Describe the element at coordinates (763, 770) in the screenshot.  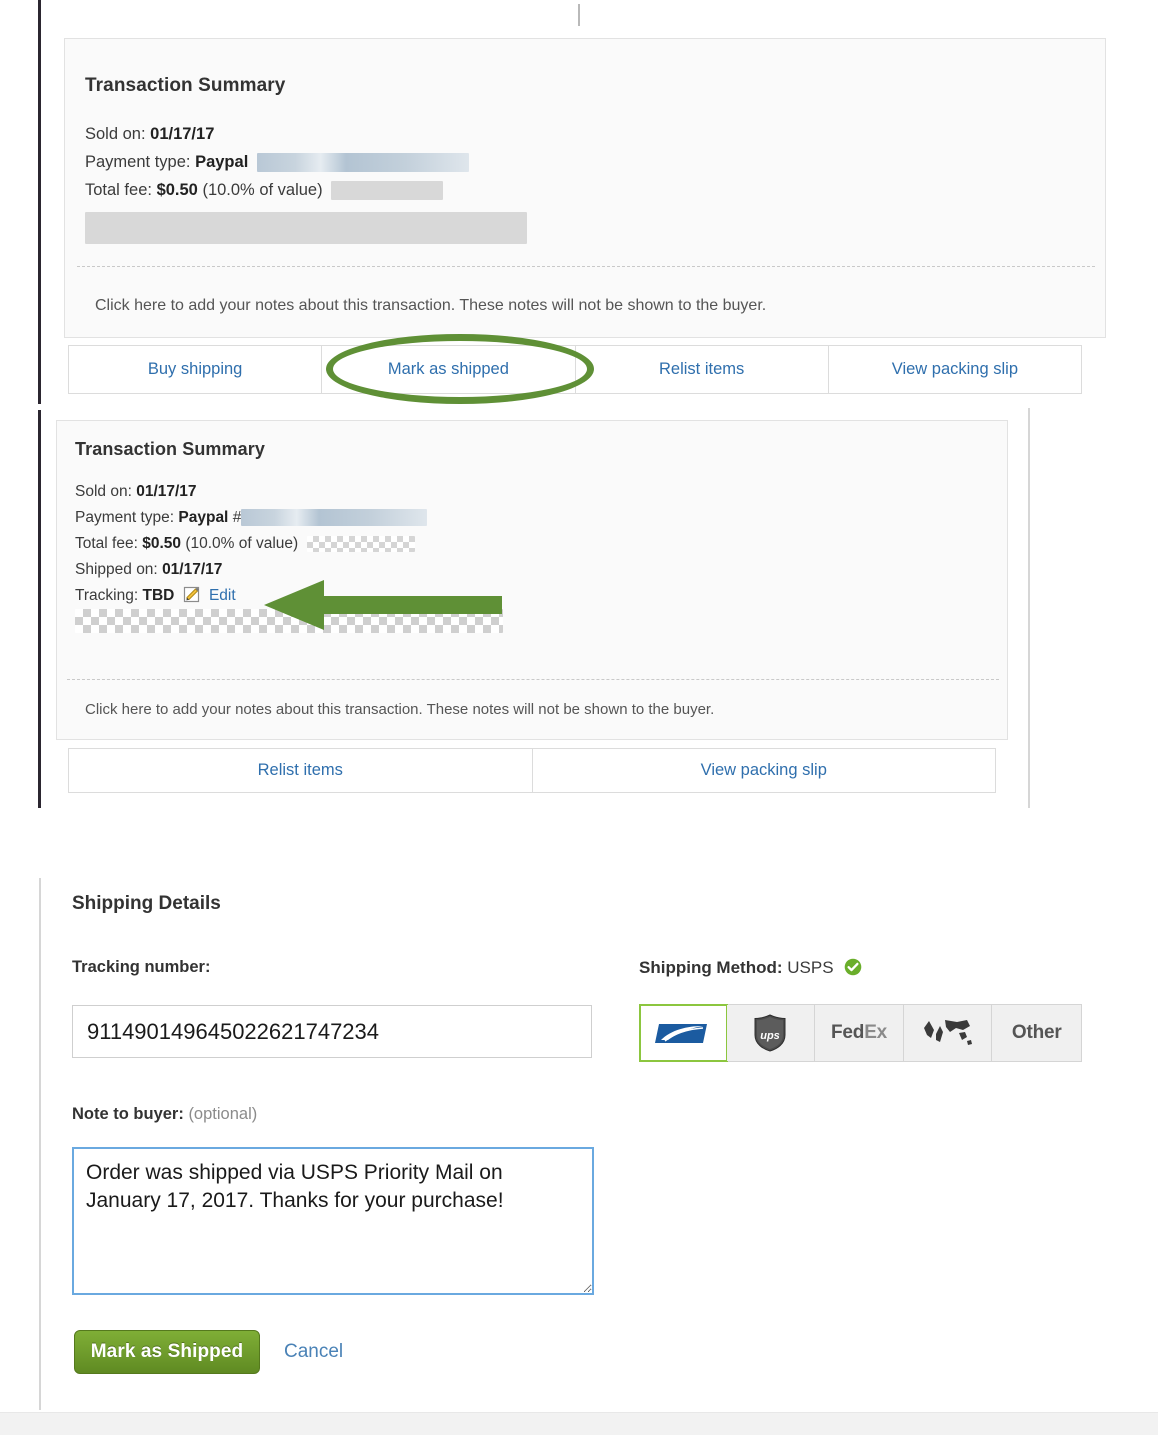
I see `view-packing-slip-button-2: View packing slip` at that location.